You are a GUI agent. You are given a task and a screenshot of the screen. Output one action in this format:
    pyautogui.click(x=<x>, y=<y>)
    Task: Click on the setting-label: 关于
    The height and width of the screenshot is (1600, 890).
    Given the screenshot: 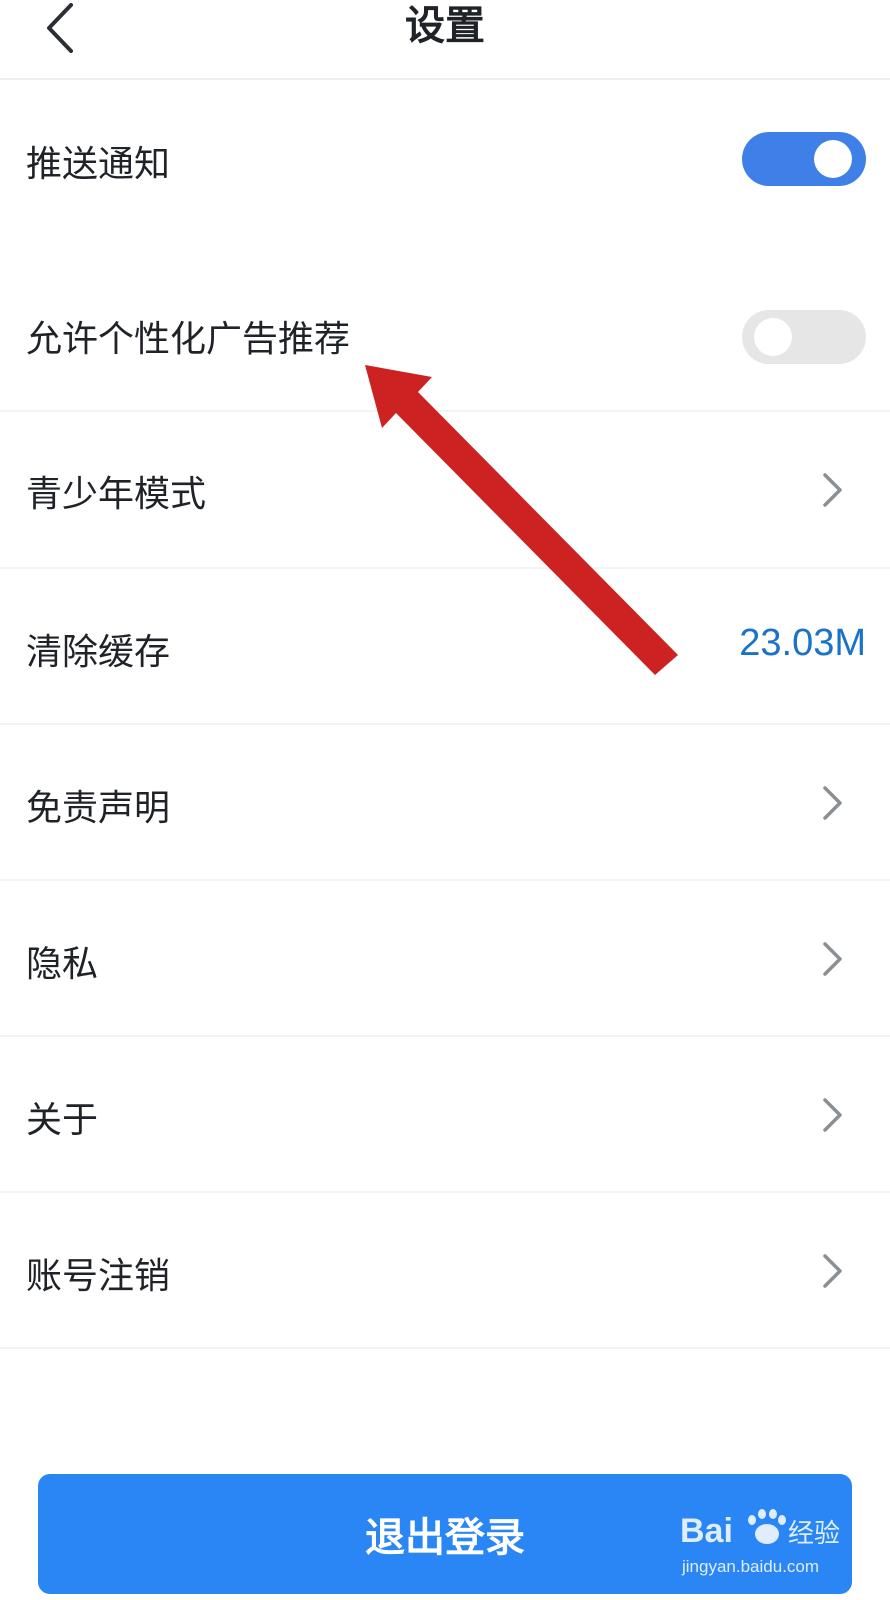 What is the action you would take?
    pyautogui.click(x=62, y=1120)
    